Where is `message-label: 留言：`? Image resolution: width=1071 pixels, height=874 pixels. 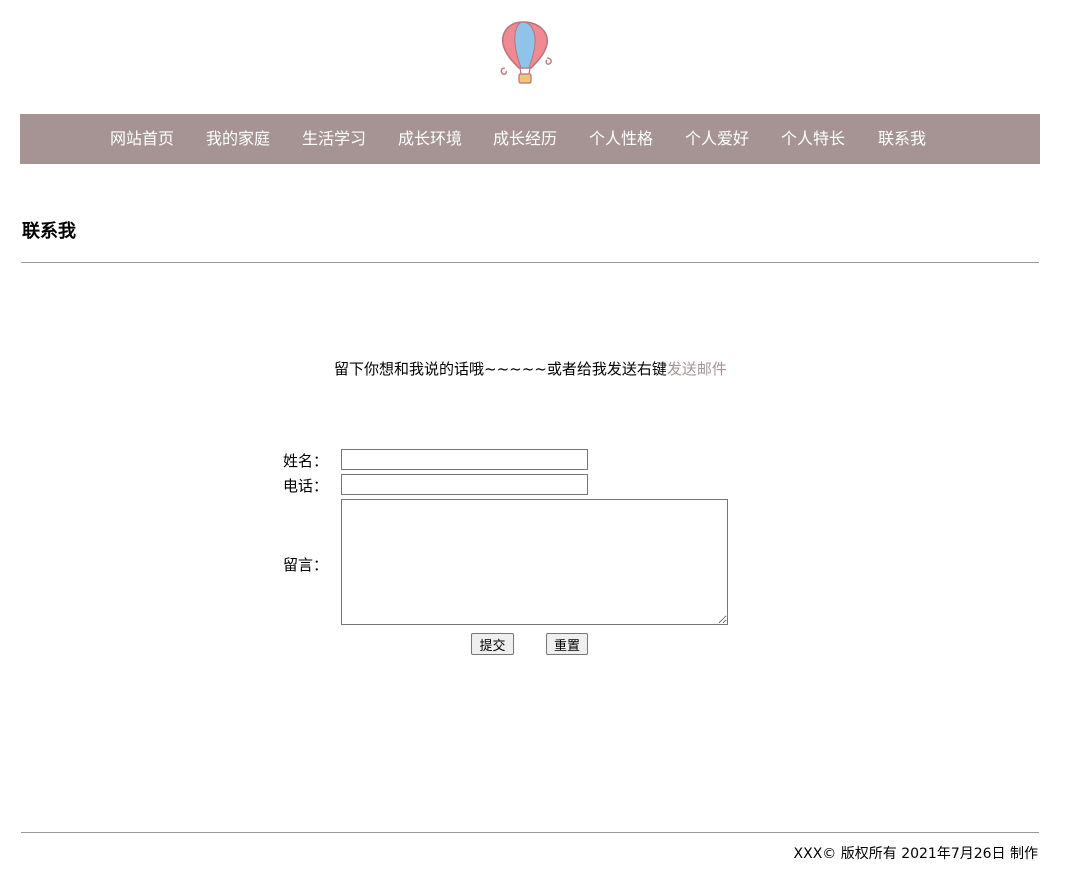 message-label: 留言： is located at coordinates (306, 565).